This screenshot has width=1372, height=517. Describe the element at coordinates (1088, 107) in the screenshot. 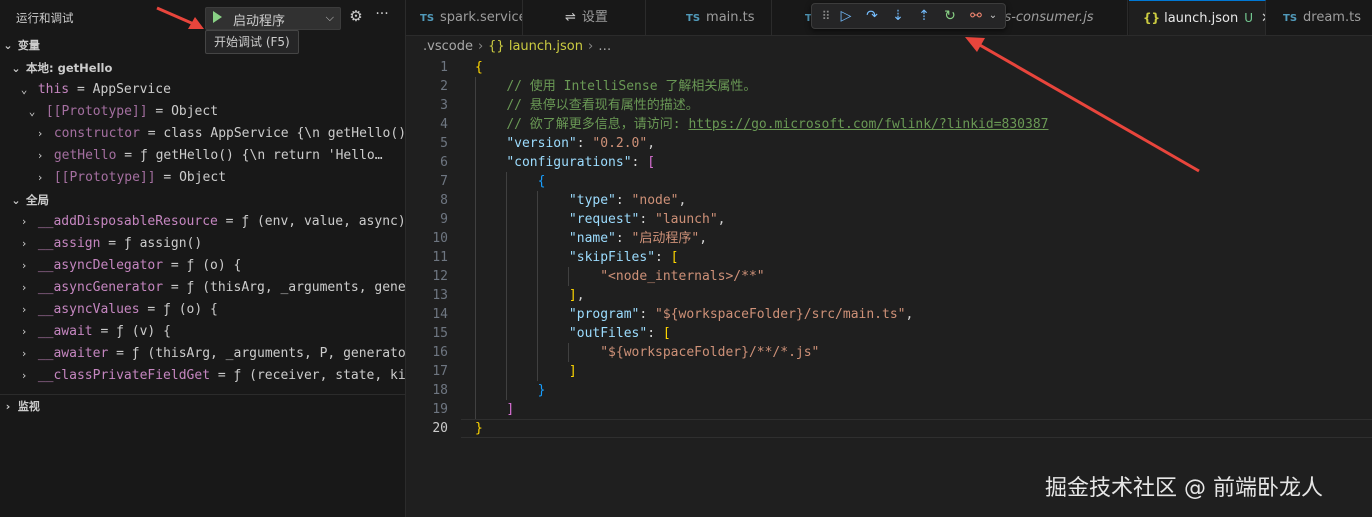

I see `annotation-arrow-right` at that location.